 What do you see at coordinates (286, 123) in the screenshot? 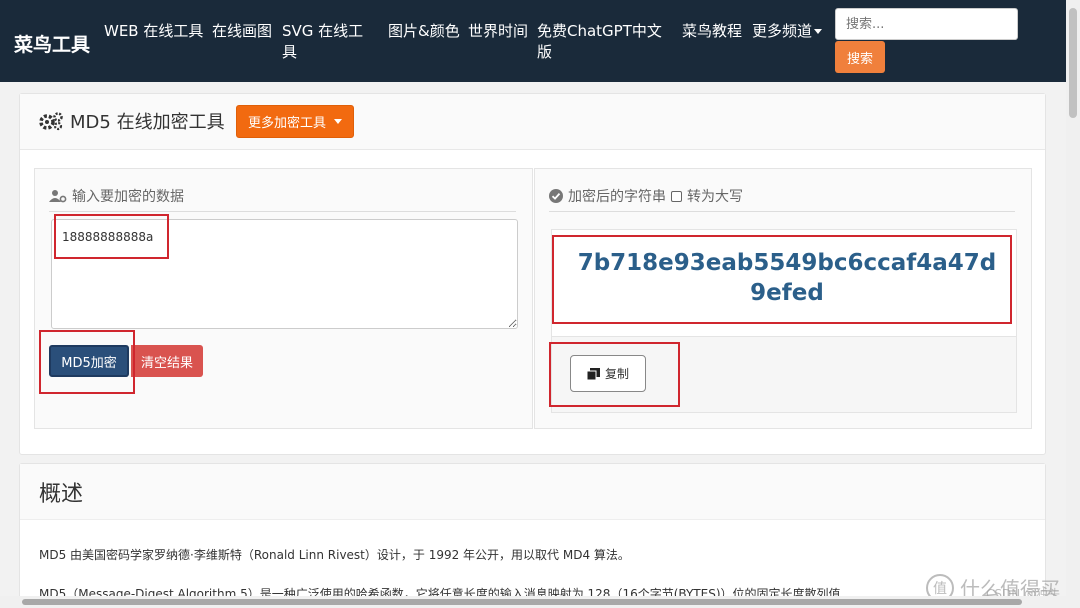
I see `more-tools-label: 更多加密工具` at bounding box center [286, 123].